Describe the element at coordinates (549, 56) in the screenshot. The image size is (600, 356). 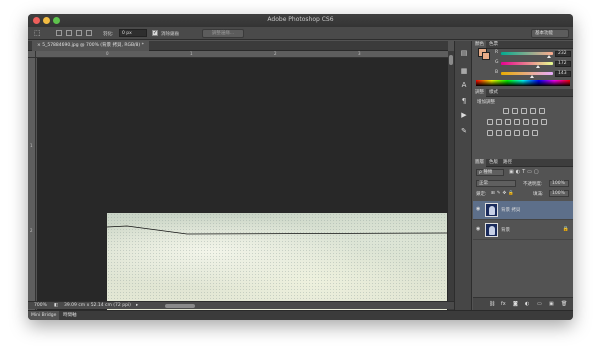
I see `red-slider-knob` at that location.